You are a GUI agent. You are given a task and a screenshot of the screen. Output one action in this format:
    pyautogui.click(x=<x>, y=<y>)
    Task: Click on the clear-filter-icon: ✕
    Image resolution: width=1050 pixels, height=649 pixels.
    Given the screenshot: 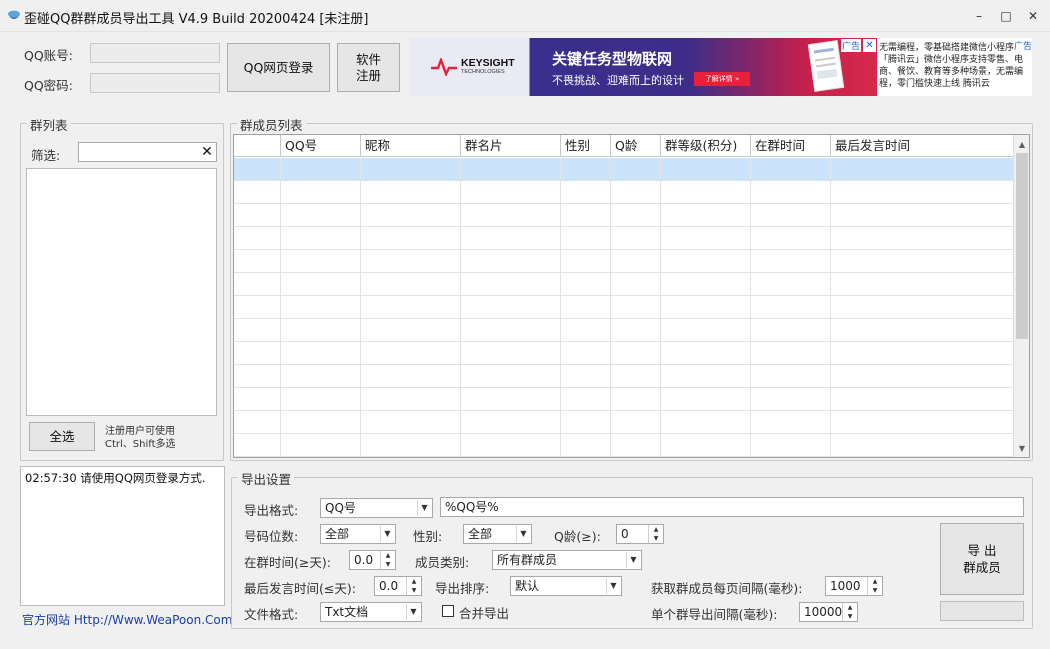 What is the action you would take?
    pyautogui.click(x=207, y=152)
    